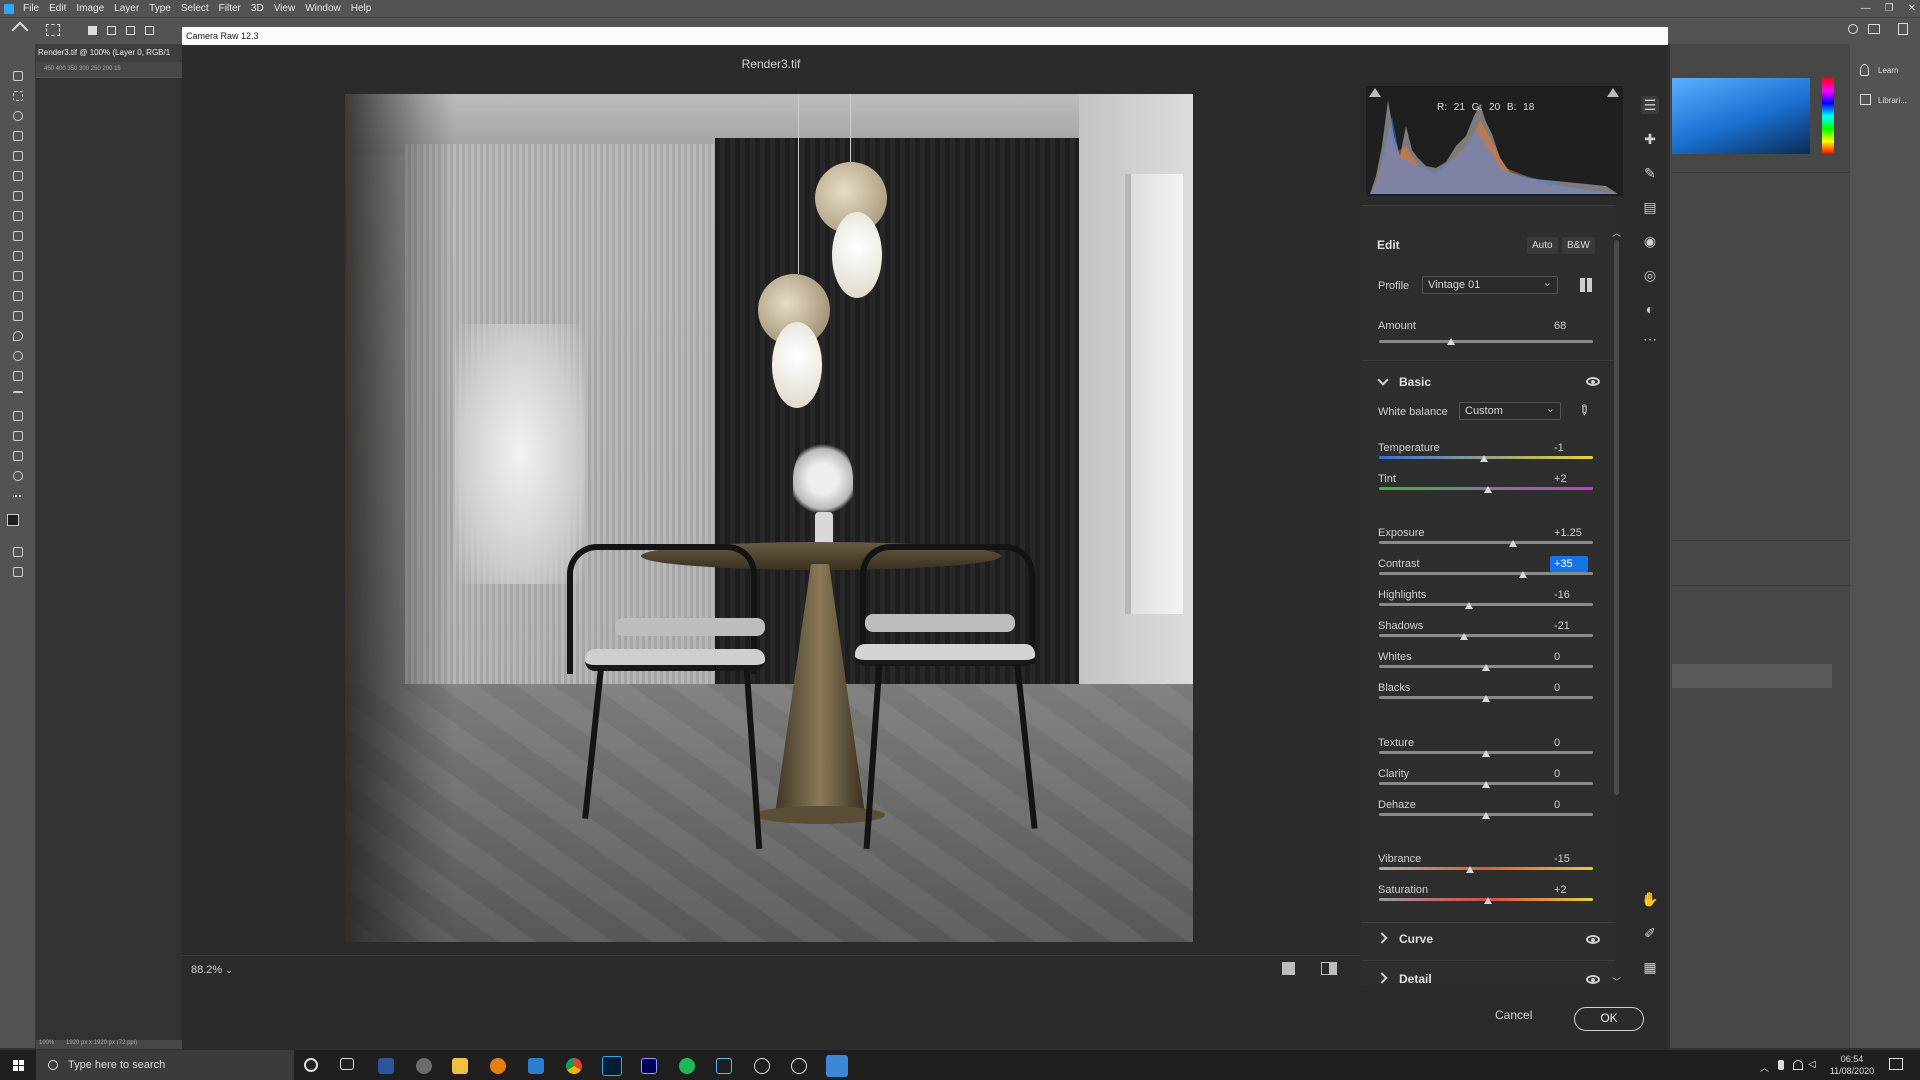  Describe the element at coordinates (1613, 92) in the screenshot. I see `highlight-clipping-icon` at that location.